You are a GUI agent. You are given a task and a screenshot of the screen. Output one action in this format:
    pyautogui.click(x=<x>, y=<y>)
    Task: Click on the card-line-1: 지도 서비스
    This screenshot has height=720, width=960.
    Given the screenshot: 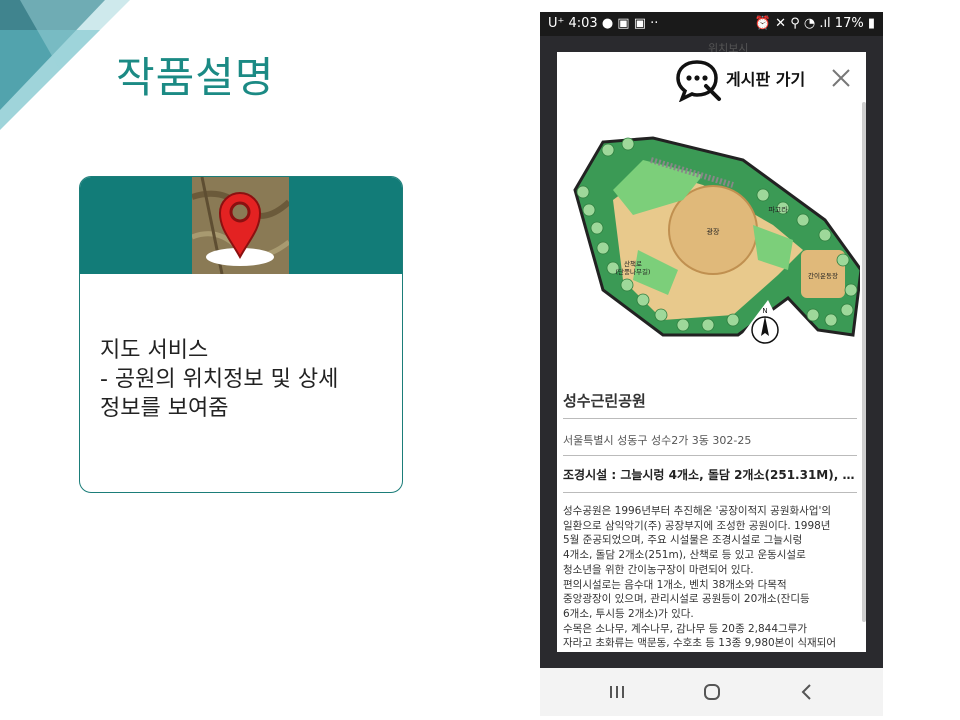 What is the action you would take?
    pyautogui.click(x=154, y=350)
    